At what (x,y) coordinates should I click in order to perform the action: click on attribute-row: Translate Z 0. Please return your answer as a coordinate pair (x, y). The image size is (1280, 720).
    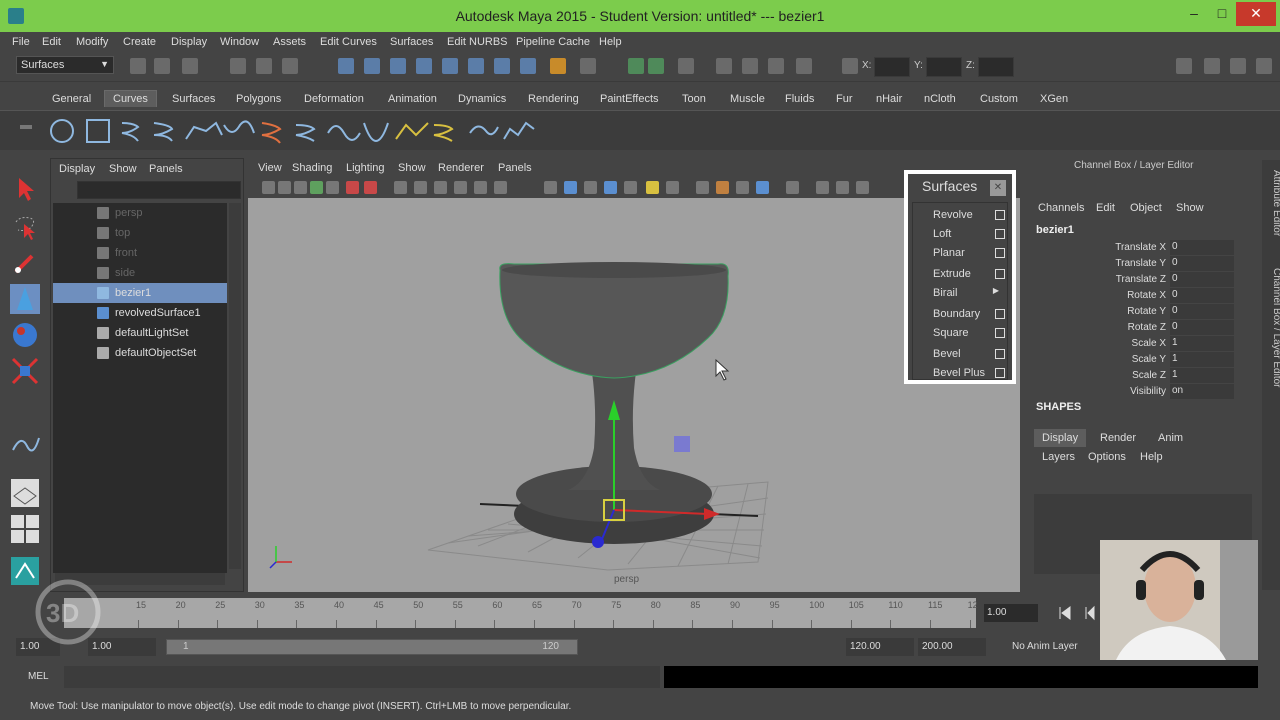
    Looking at the image, I should click on (1140, 280).